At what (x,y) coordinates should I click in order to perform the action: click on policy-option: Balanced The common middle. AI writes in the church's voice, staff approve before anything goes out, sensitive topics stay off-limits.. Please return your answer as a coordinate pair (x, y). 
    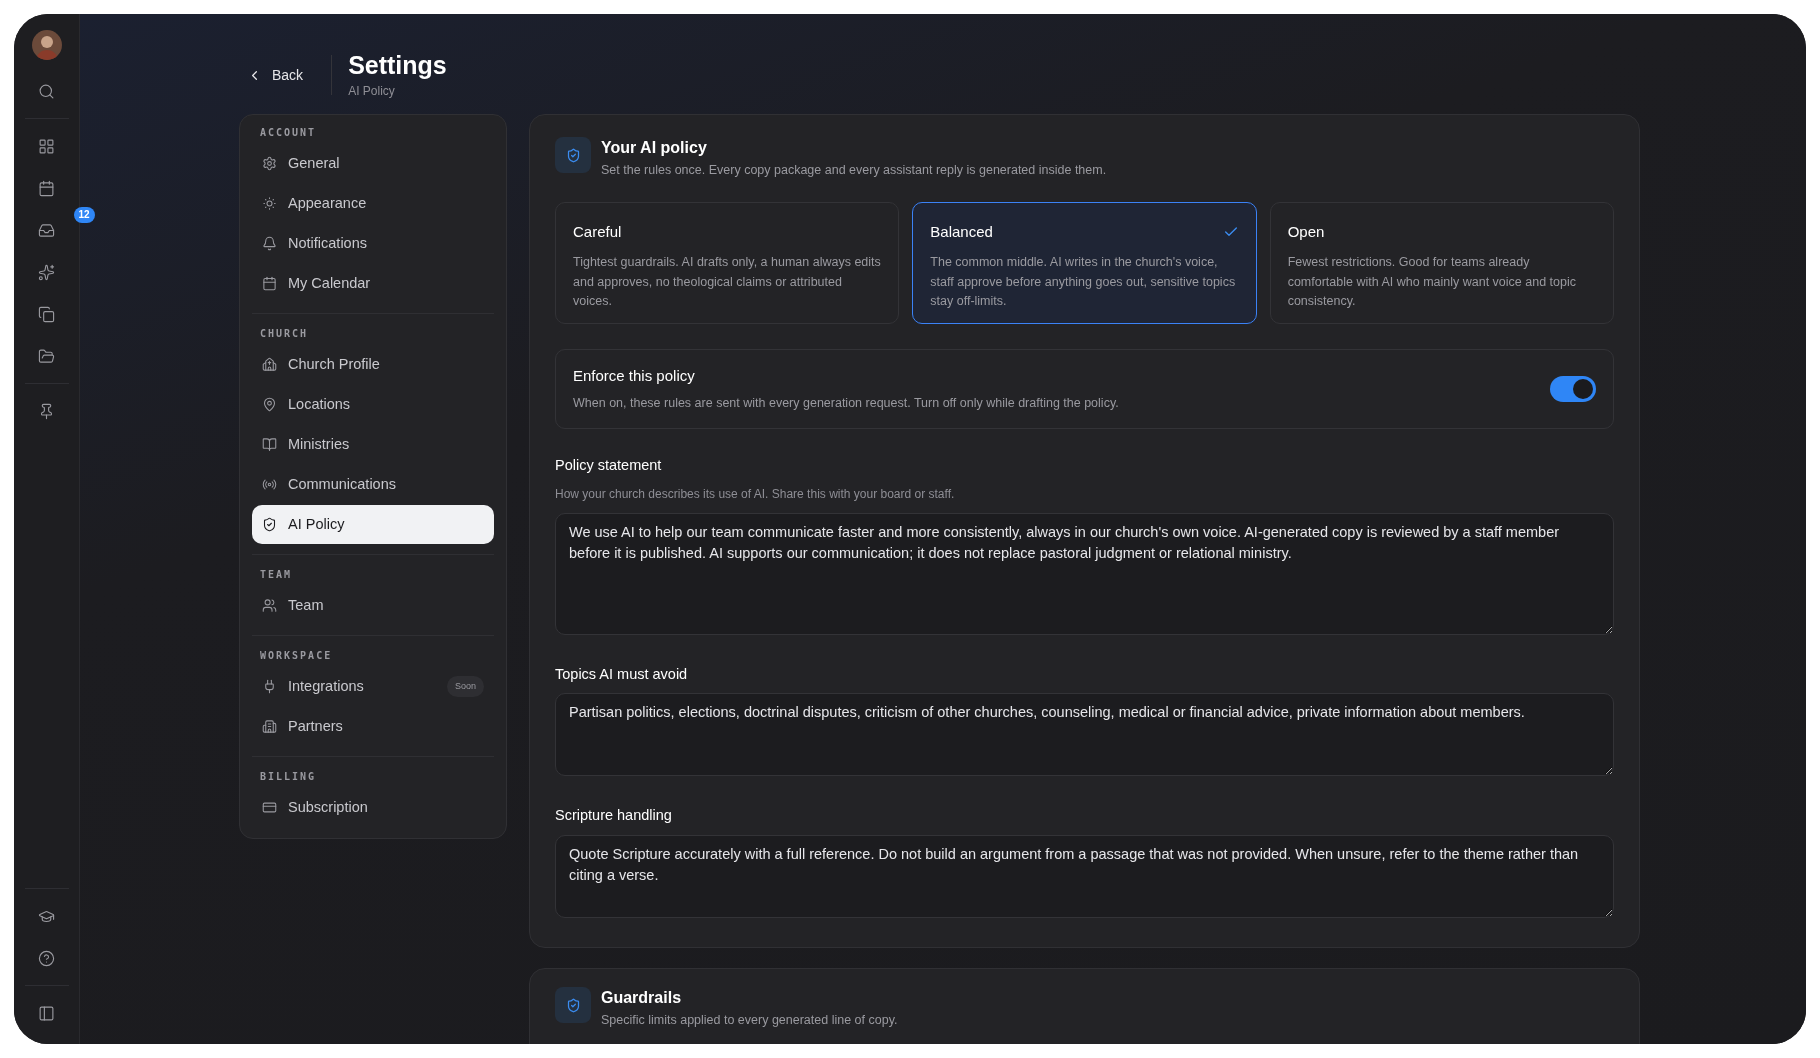
    Looking at the image, I should click on (1084, 262).